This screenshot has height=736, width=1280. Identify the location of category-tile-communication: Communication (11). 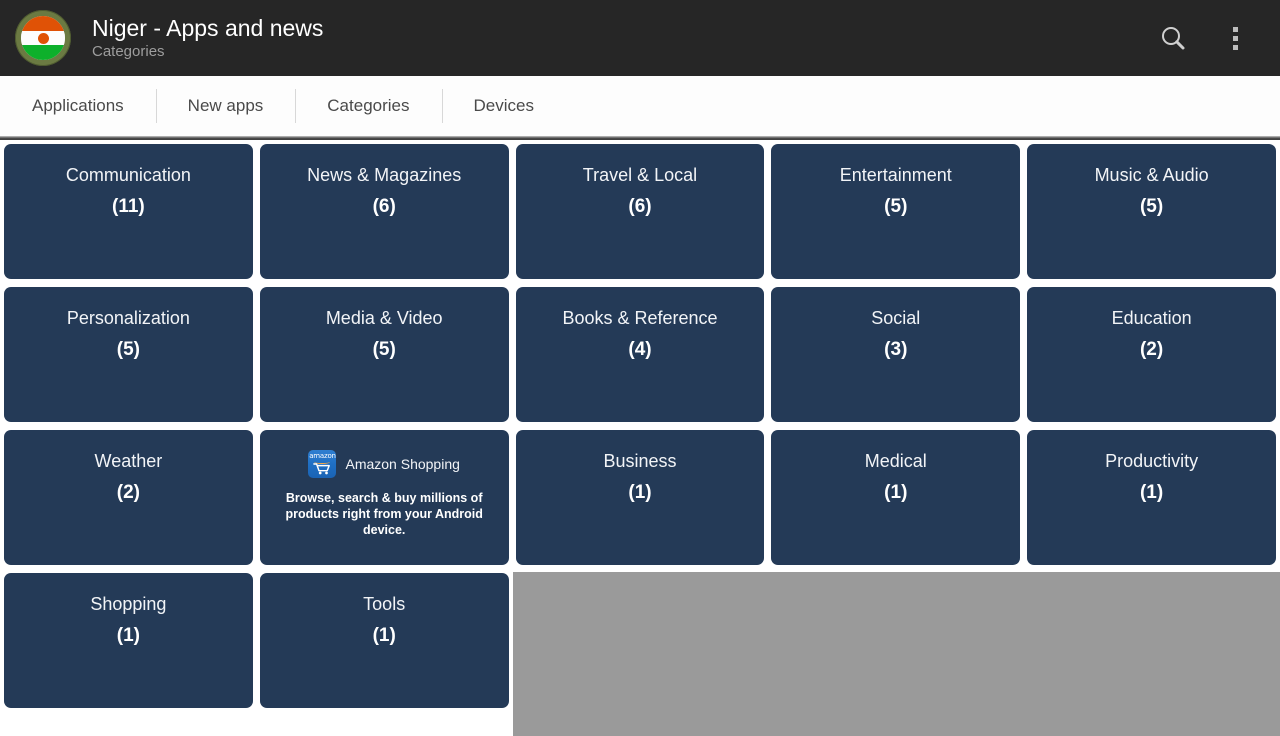
(128, 211).